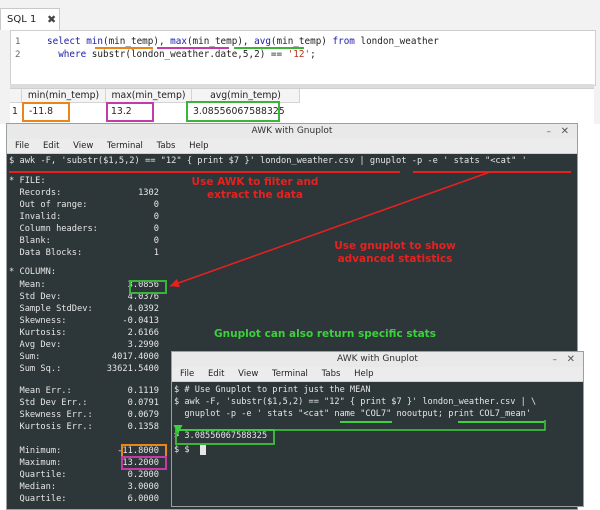 The image size is (600, 510). Describe the element at coordinates (359, 427) in the screenshot. I see `arrow-to-output` at that location.